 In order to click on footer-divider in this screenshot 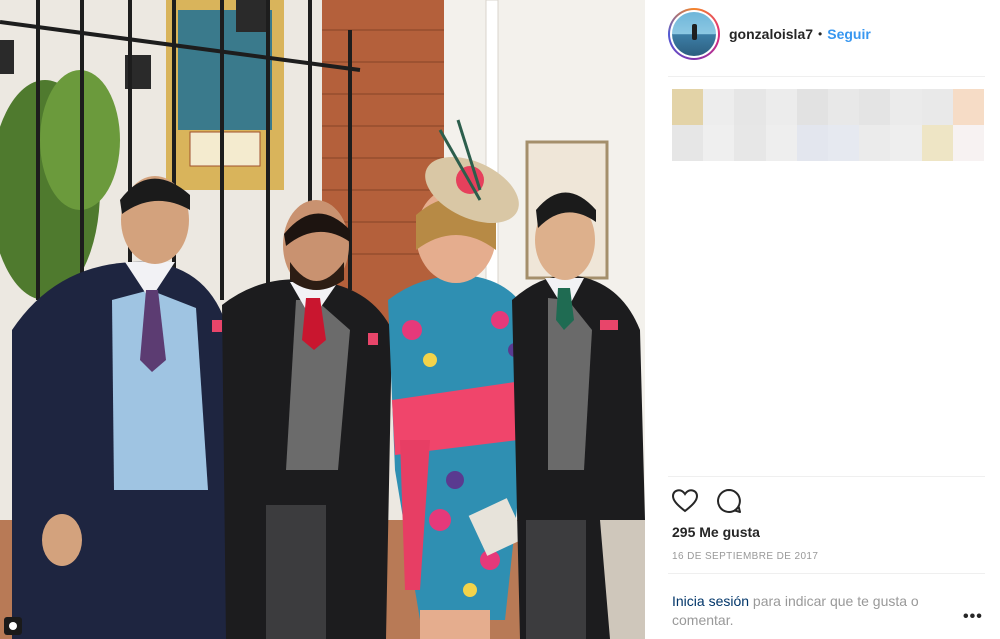, I will do `click(826, 573)`.